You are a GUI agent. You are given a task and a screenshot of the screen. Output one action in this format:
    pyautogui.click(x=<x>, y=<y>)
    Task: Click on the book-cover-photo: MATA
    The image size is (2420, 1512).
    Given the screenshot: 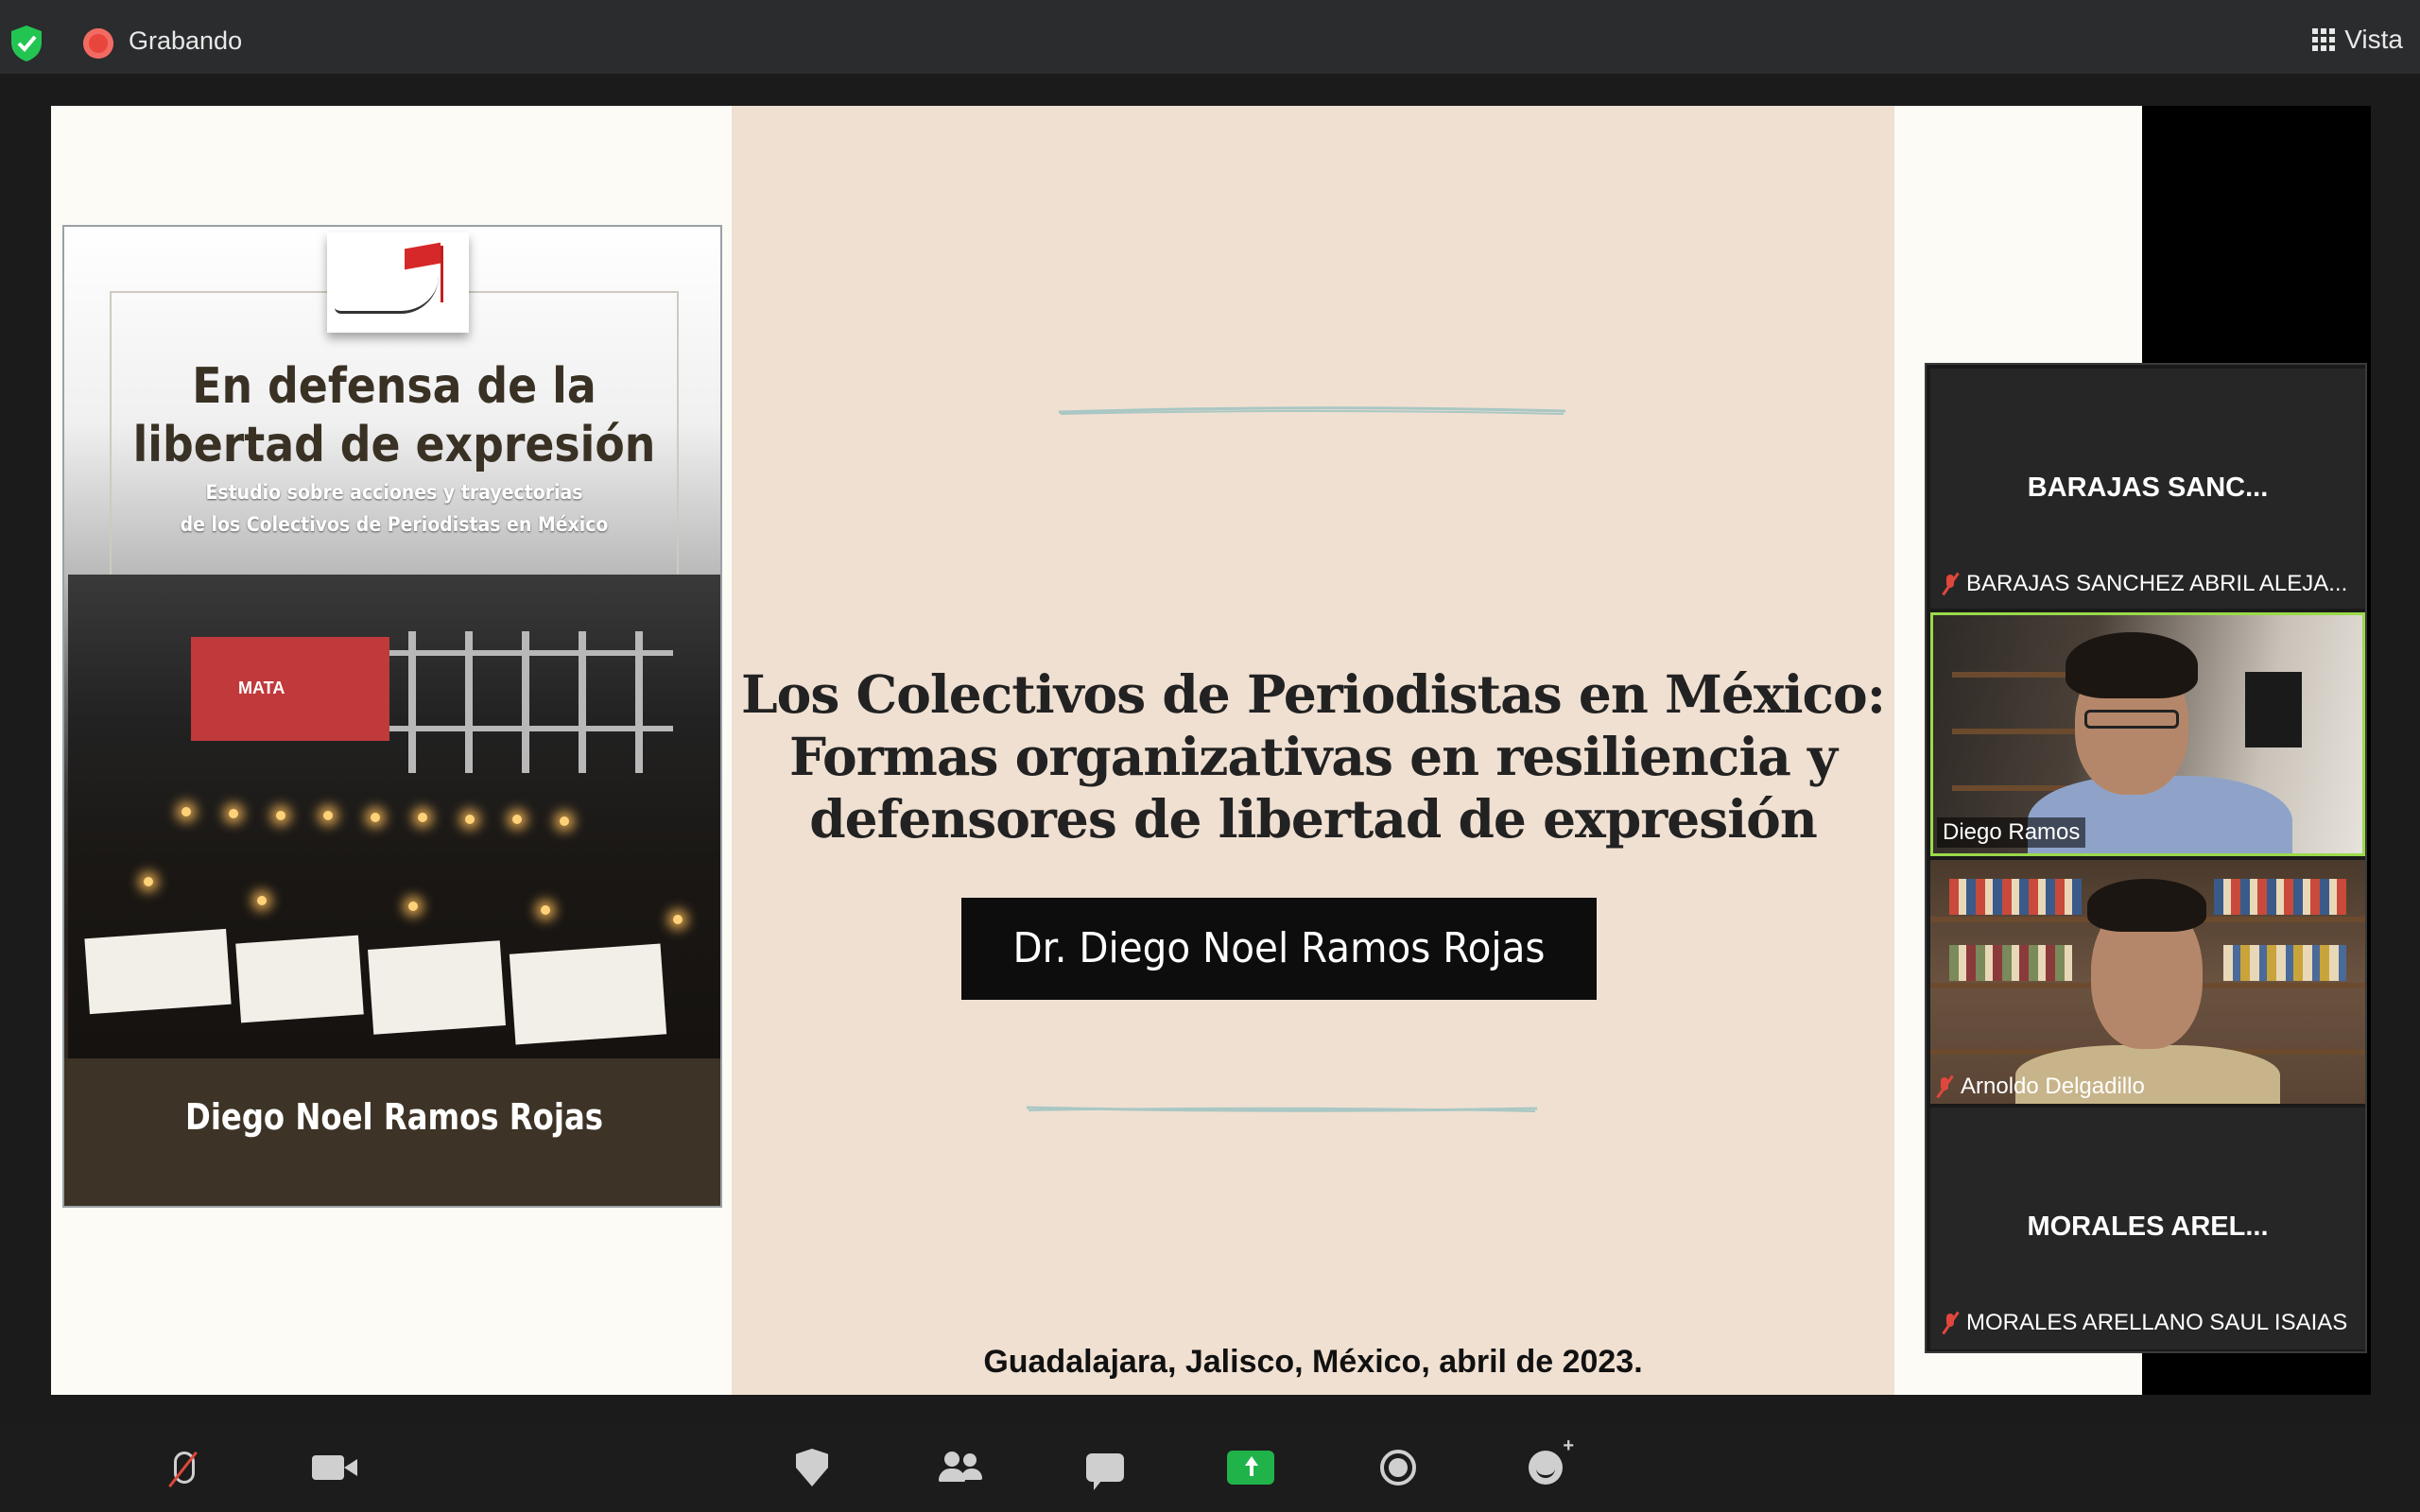 What is the action you would take?
    pyautogui.click(x=394, y=816)
    